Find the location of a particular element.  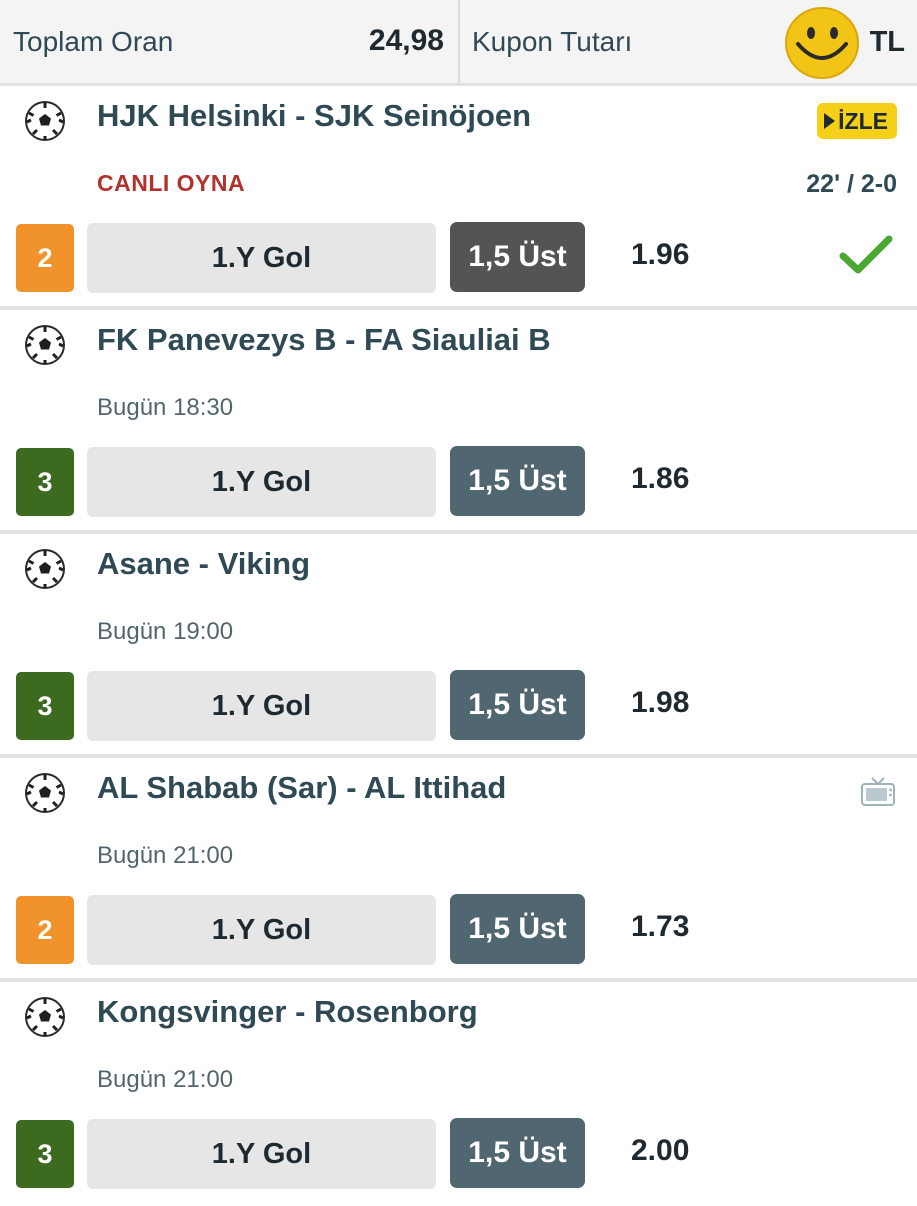

odds-value: 1.86 is located at coordinates (660, 478).